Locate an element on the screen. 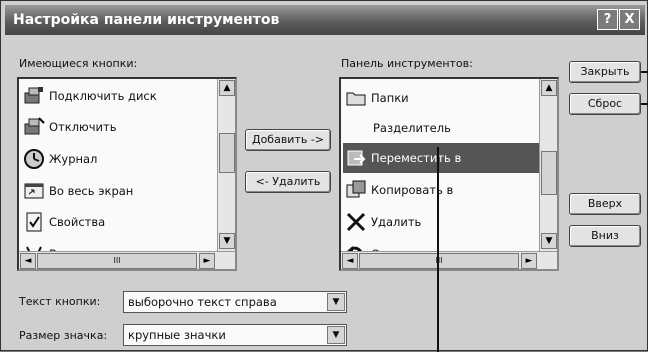  history-icon is located at coordinates (34, 159).